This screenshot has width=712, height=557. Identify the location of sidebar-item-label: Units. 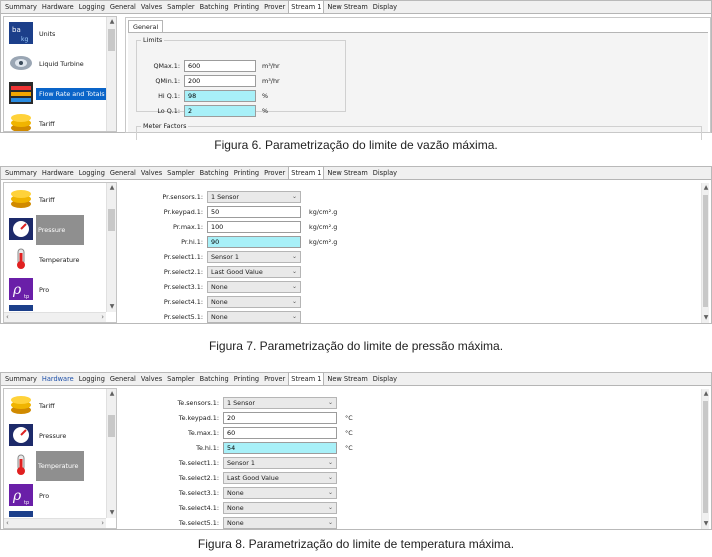
(47, 34).